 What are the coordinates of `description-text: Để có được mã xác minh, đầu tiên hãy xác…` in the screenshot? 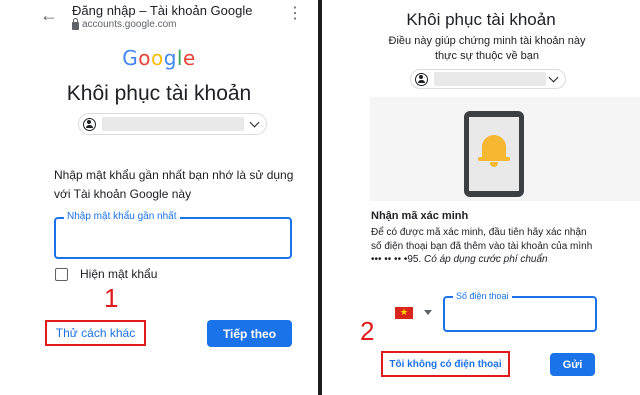 It's located at (485, 246).